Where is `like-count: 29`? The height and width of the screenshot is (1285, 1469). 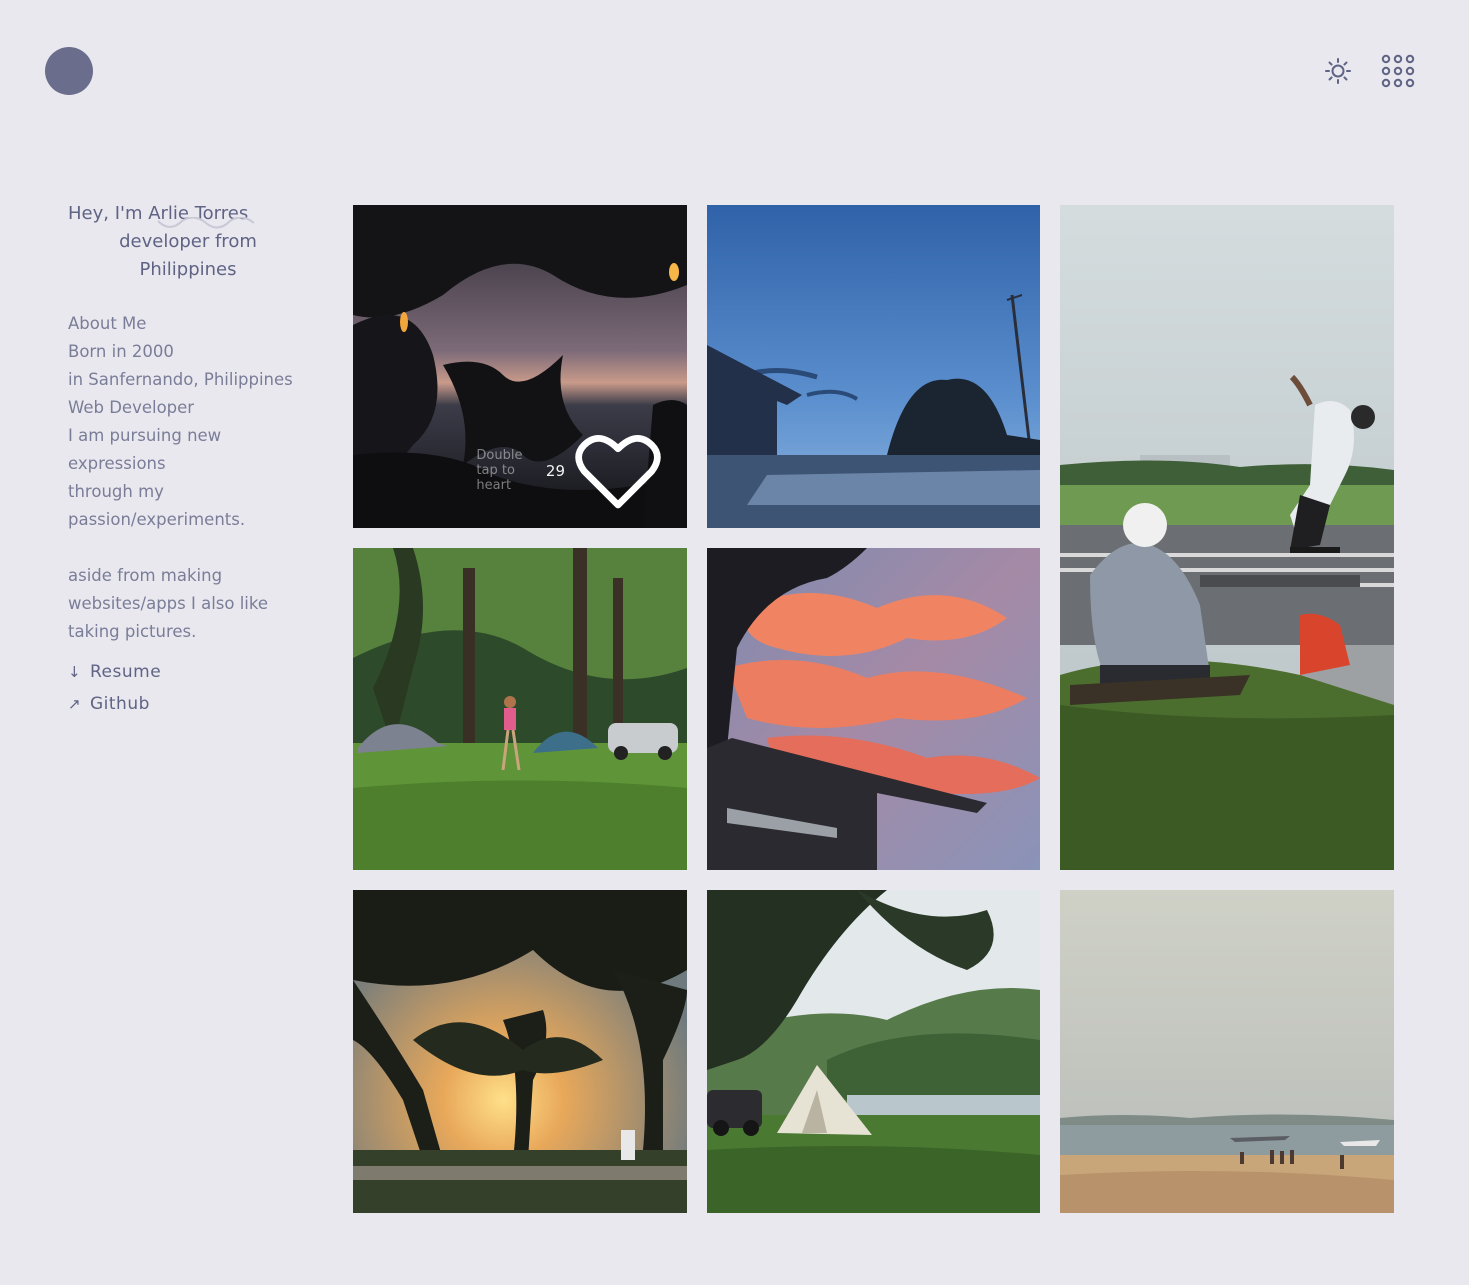 like-count: 29 is located at coordinates (555, 470).